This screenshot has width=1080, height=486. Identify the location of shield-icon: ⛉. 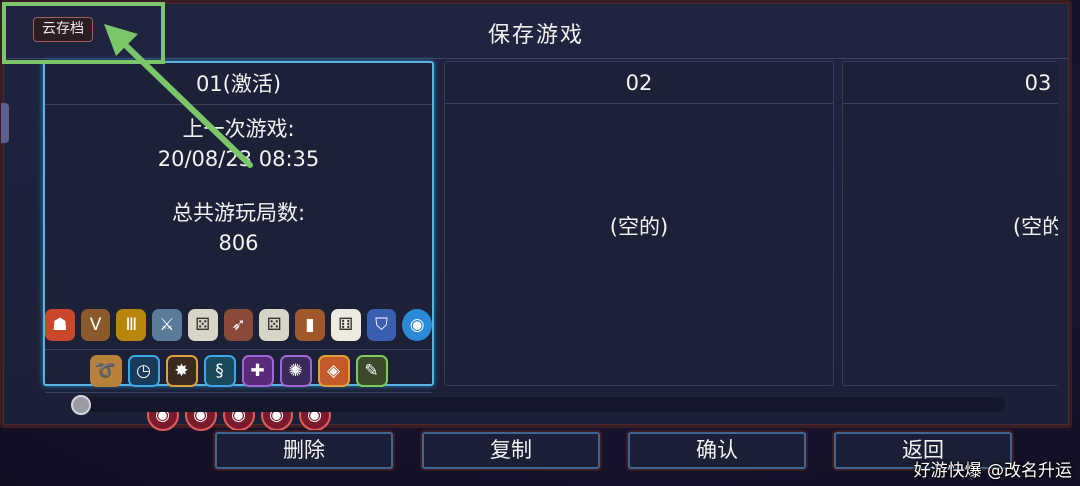
(381, 325).